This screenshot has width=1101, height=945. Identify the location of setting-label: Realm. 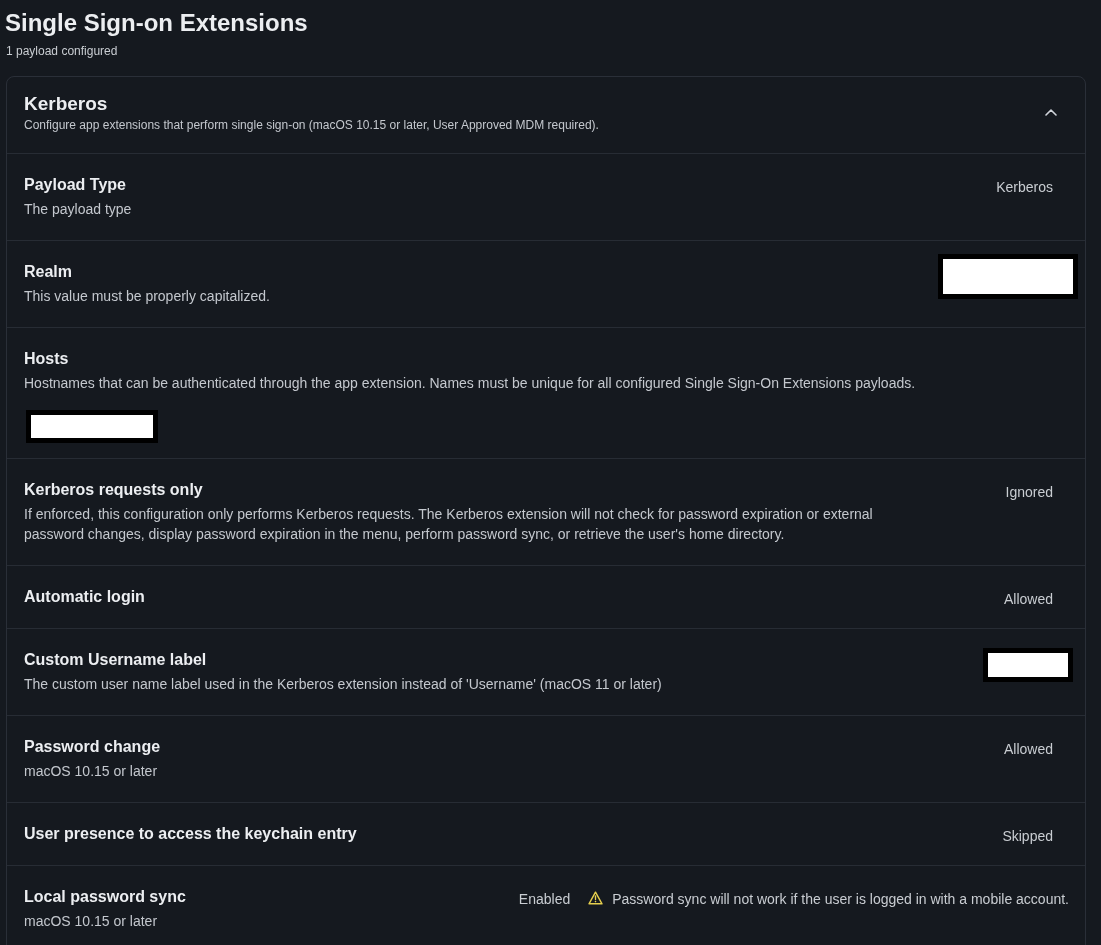
(48, 272).